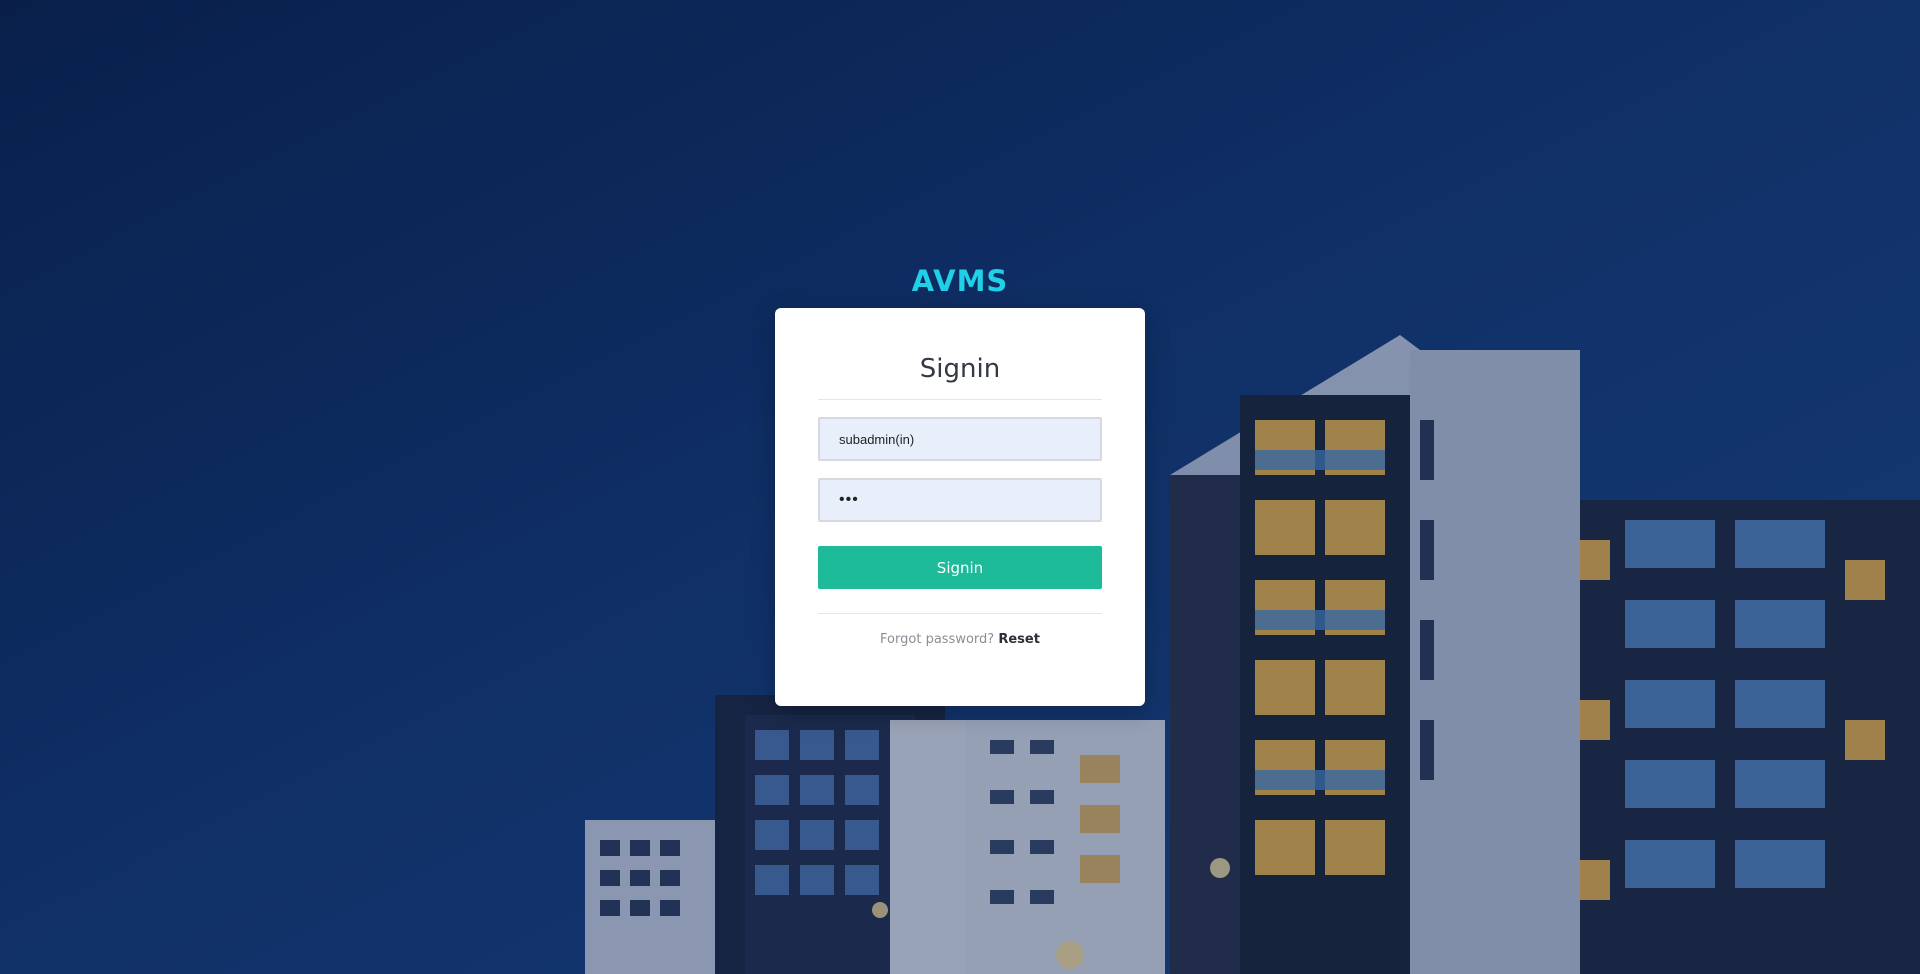 The image size is (1920, 974). I want to click on reset-link: Reset, so click(1019, 639).